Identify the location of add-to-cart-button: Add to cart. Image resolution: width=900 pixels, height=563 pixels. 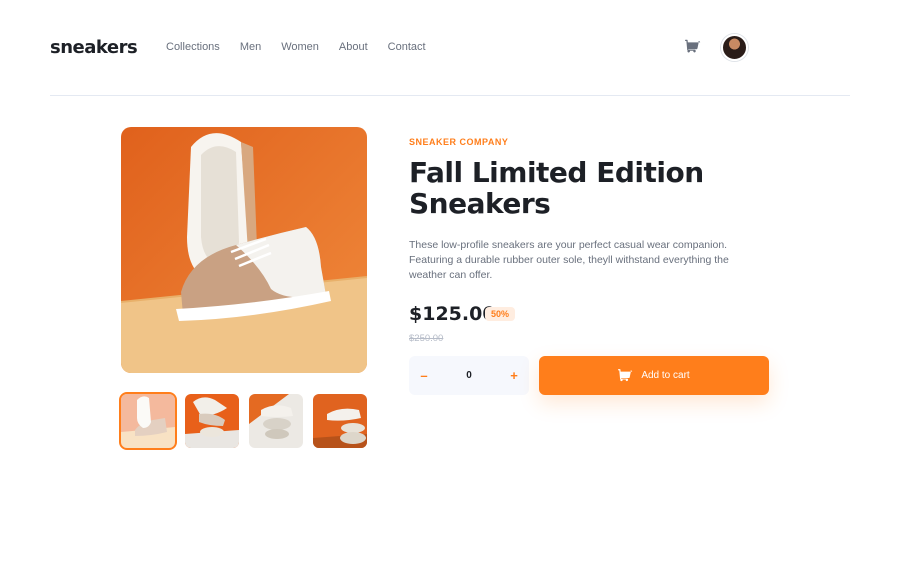
(654, 375).